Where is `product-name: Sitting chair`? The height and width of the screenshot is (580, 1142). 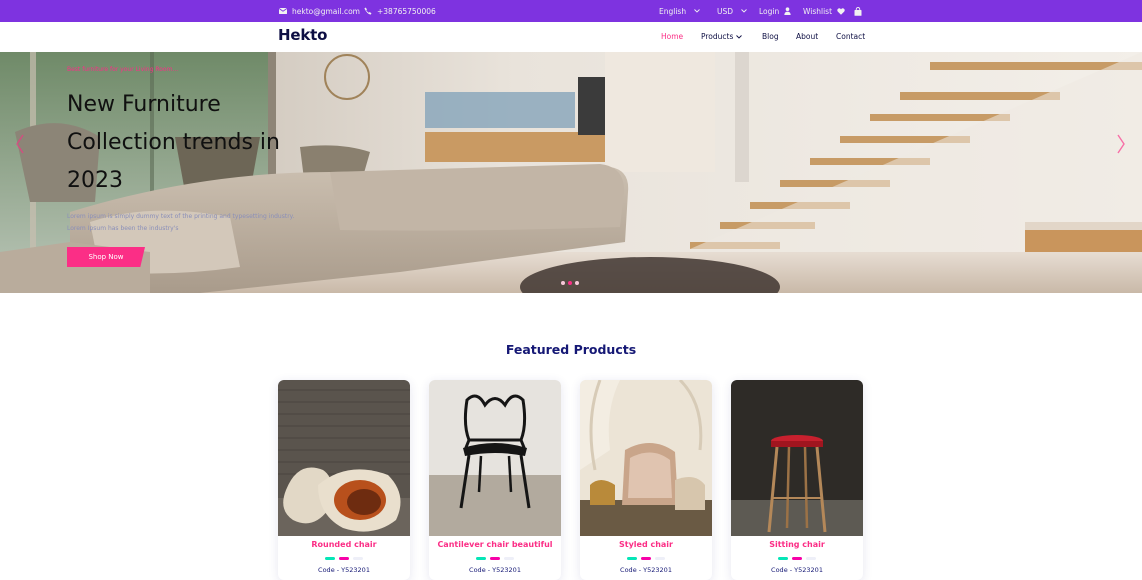 product-name: Sitting chair is located at coordinates (797, 544).